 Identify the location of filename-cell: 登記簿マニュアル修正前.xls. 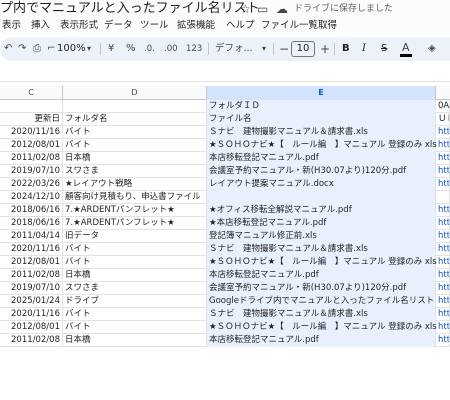
(321, 236).